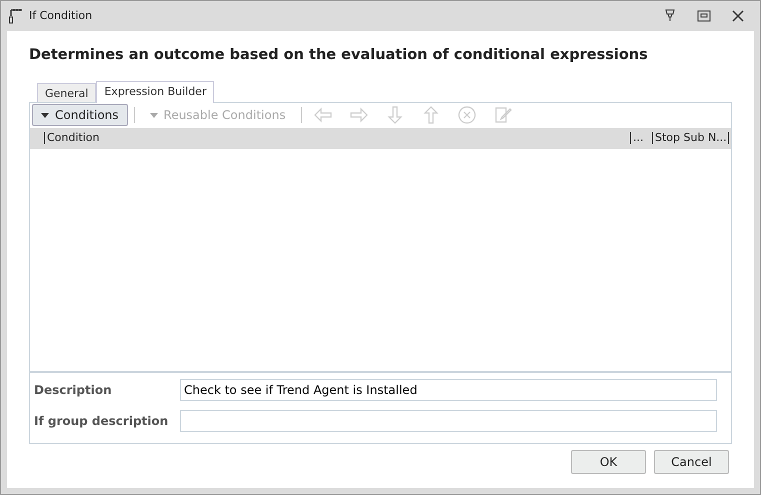  Describe the element at coordinates (73, 391) in the screenshot. I see `field-label: Description` at that location.